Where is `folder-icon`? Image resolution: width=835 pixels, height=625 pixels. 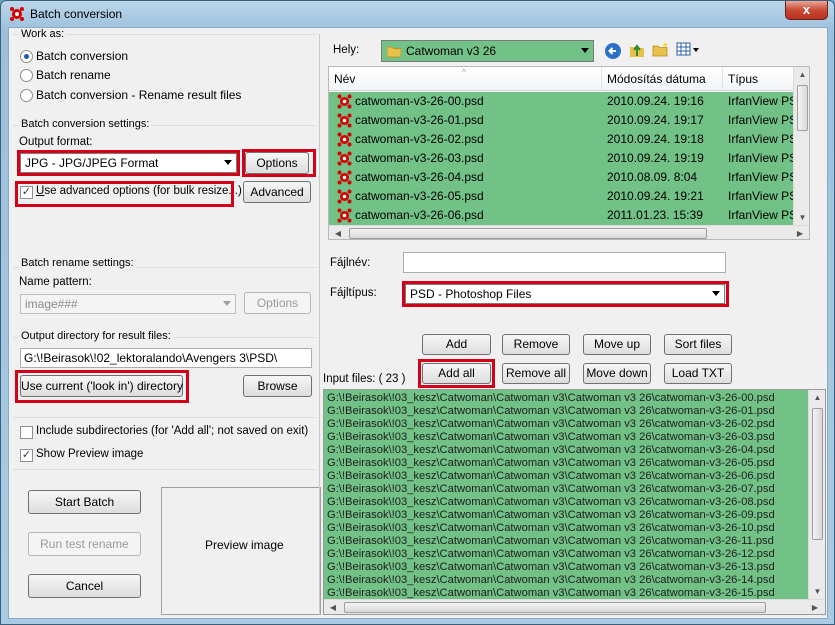
folder-icon is located at coordinates (394, 52).